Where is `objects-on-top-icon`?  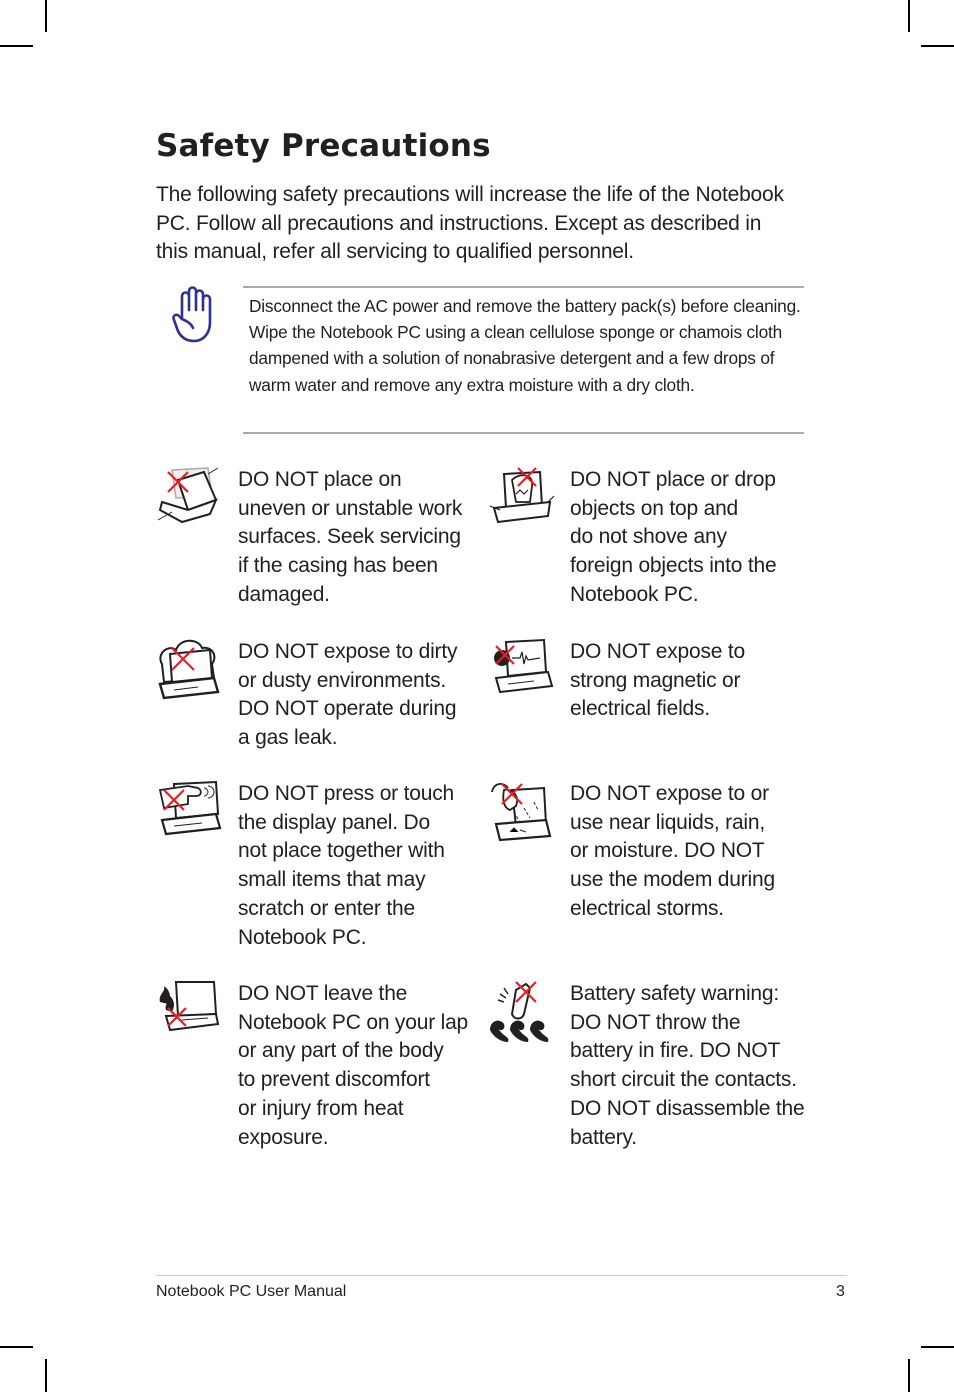
objects-on-top-icon is located at coordinates (522, 499).